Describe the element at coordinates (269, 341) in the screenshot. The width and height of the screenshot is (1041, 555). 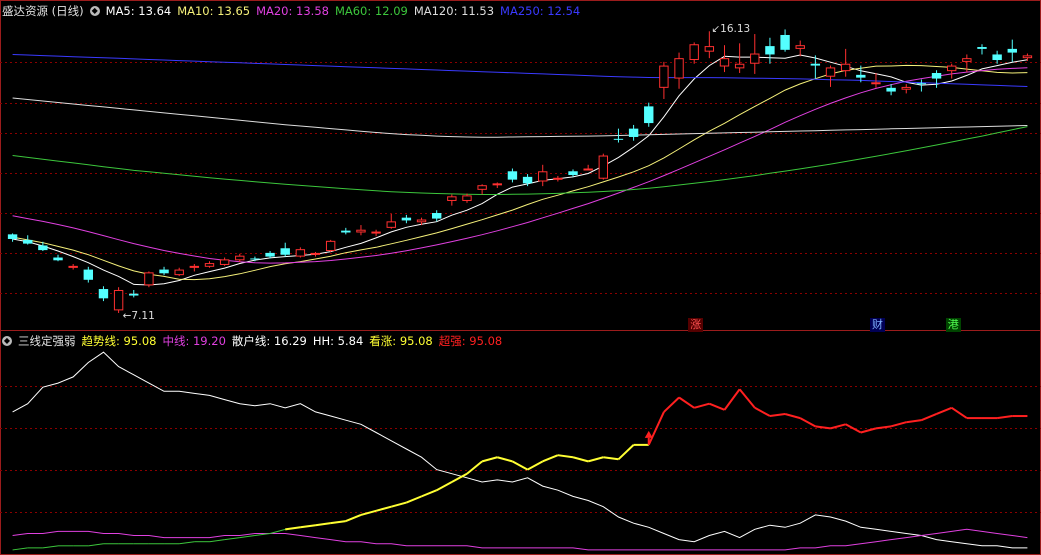
I see `indicator-legend-item-2: 散户线: 16.29` at that location.